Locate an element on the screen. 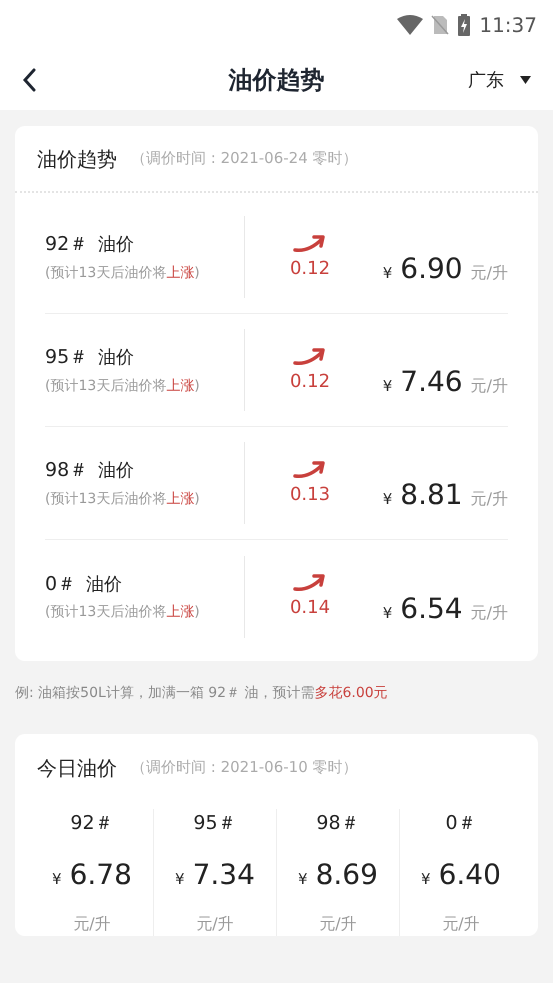 This screenshot has width=553, height=983. price-value: 6.78 is located at coordinates (101, 874).